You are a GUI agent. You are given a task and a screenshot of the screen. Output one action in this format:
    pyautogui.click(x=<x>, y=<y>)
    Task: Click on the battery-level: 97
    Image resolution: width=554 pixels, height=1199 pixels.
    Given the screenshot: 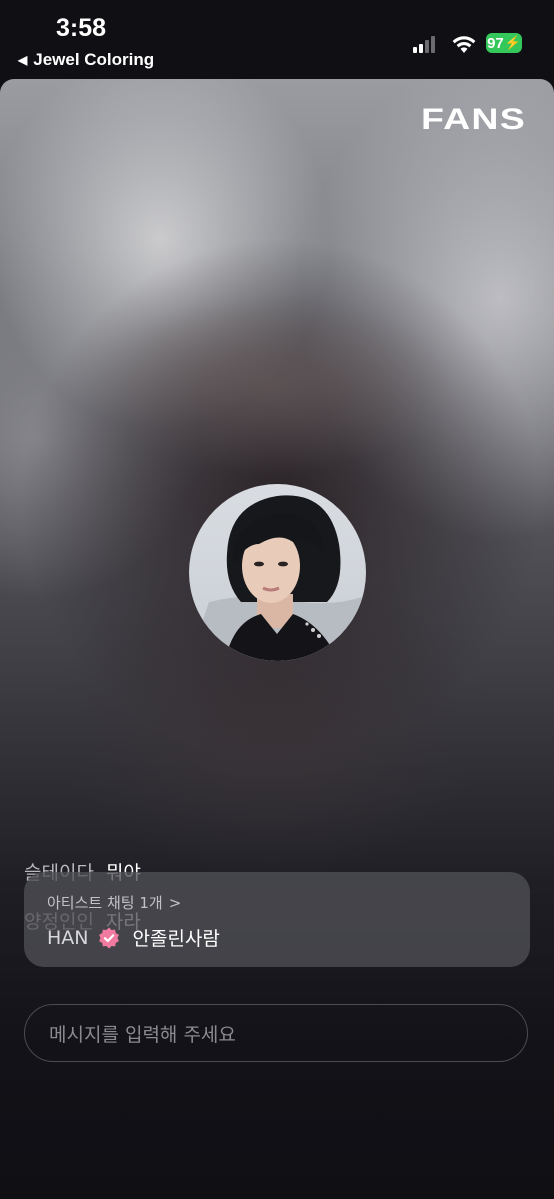 What is the action you would take?
    pyautogui.click(x=495, y=43)
    